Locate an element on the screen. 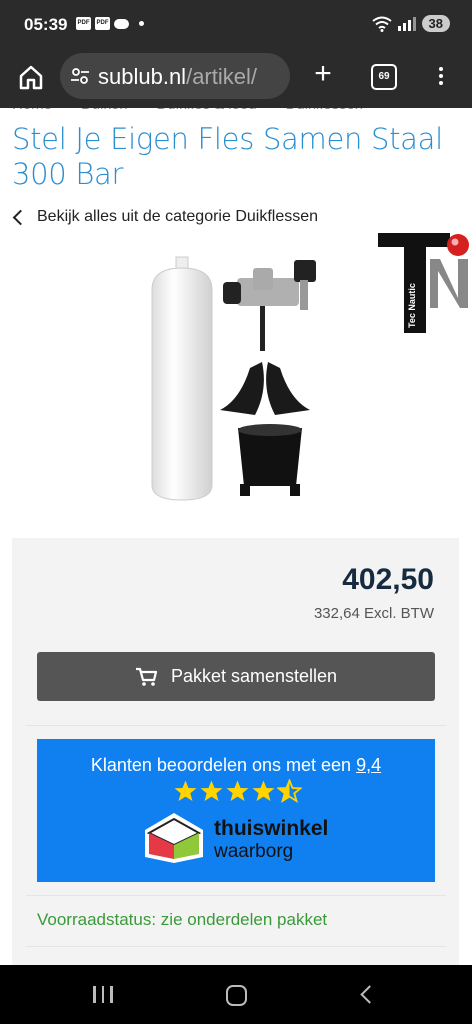 This screenshot has height=1024, width=472. notification-icons: PDF PDF is located at coordinates (110, 23).